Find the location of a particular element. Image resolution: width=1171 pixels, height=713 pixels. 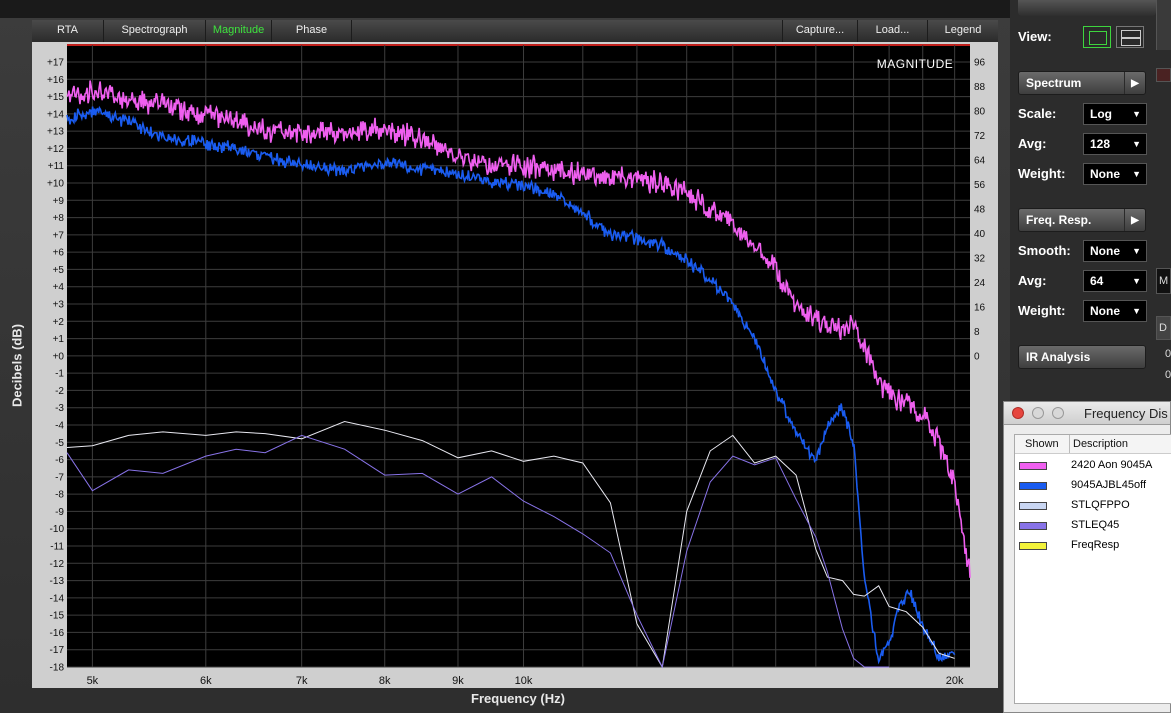

y-tick-label: -13 is located at coordinates (57, 581).